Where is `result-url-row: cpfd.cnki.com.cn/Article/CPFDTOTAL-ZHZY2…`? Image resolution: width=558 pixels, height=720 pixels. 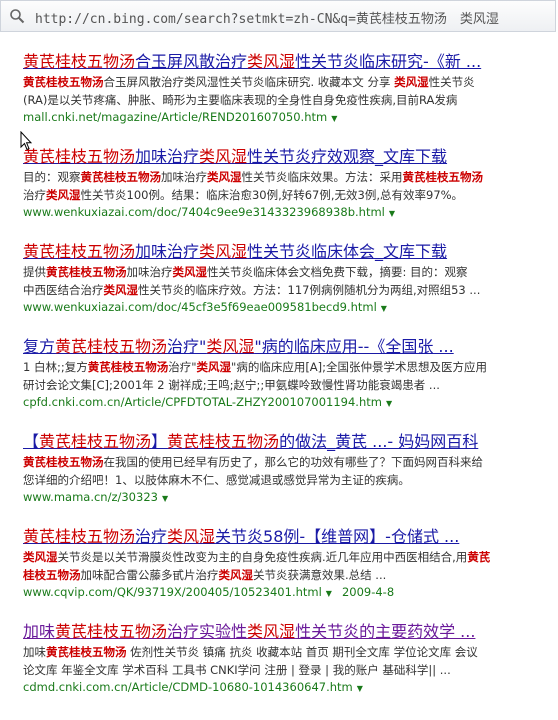
result-url-row: cpfd.cnki.com.cn/Article/CPFDTOTAL-ZHZY2… is located at coordinates (288, 403).